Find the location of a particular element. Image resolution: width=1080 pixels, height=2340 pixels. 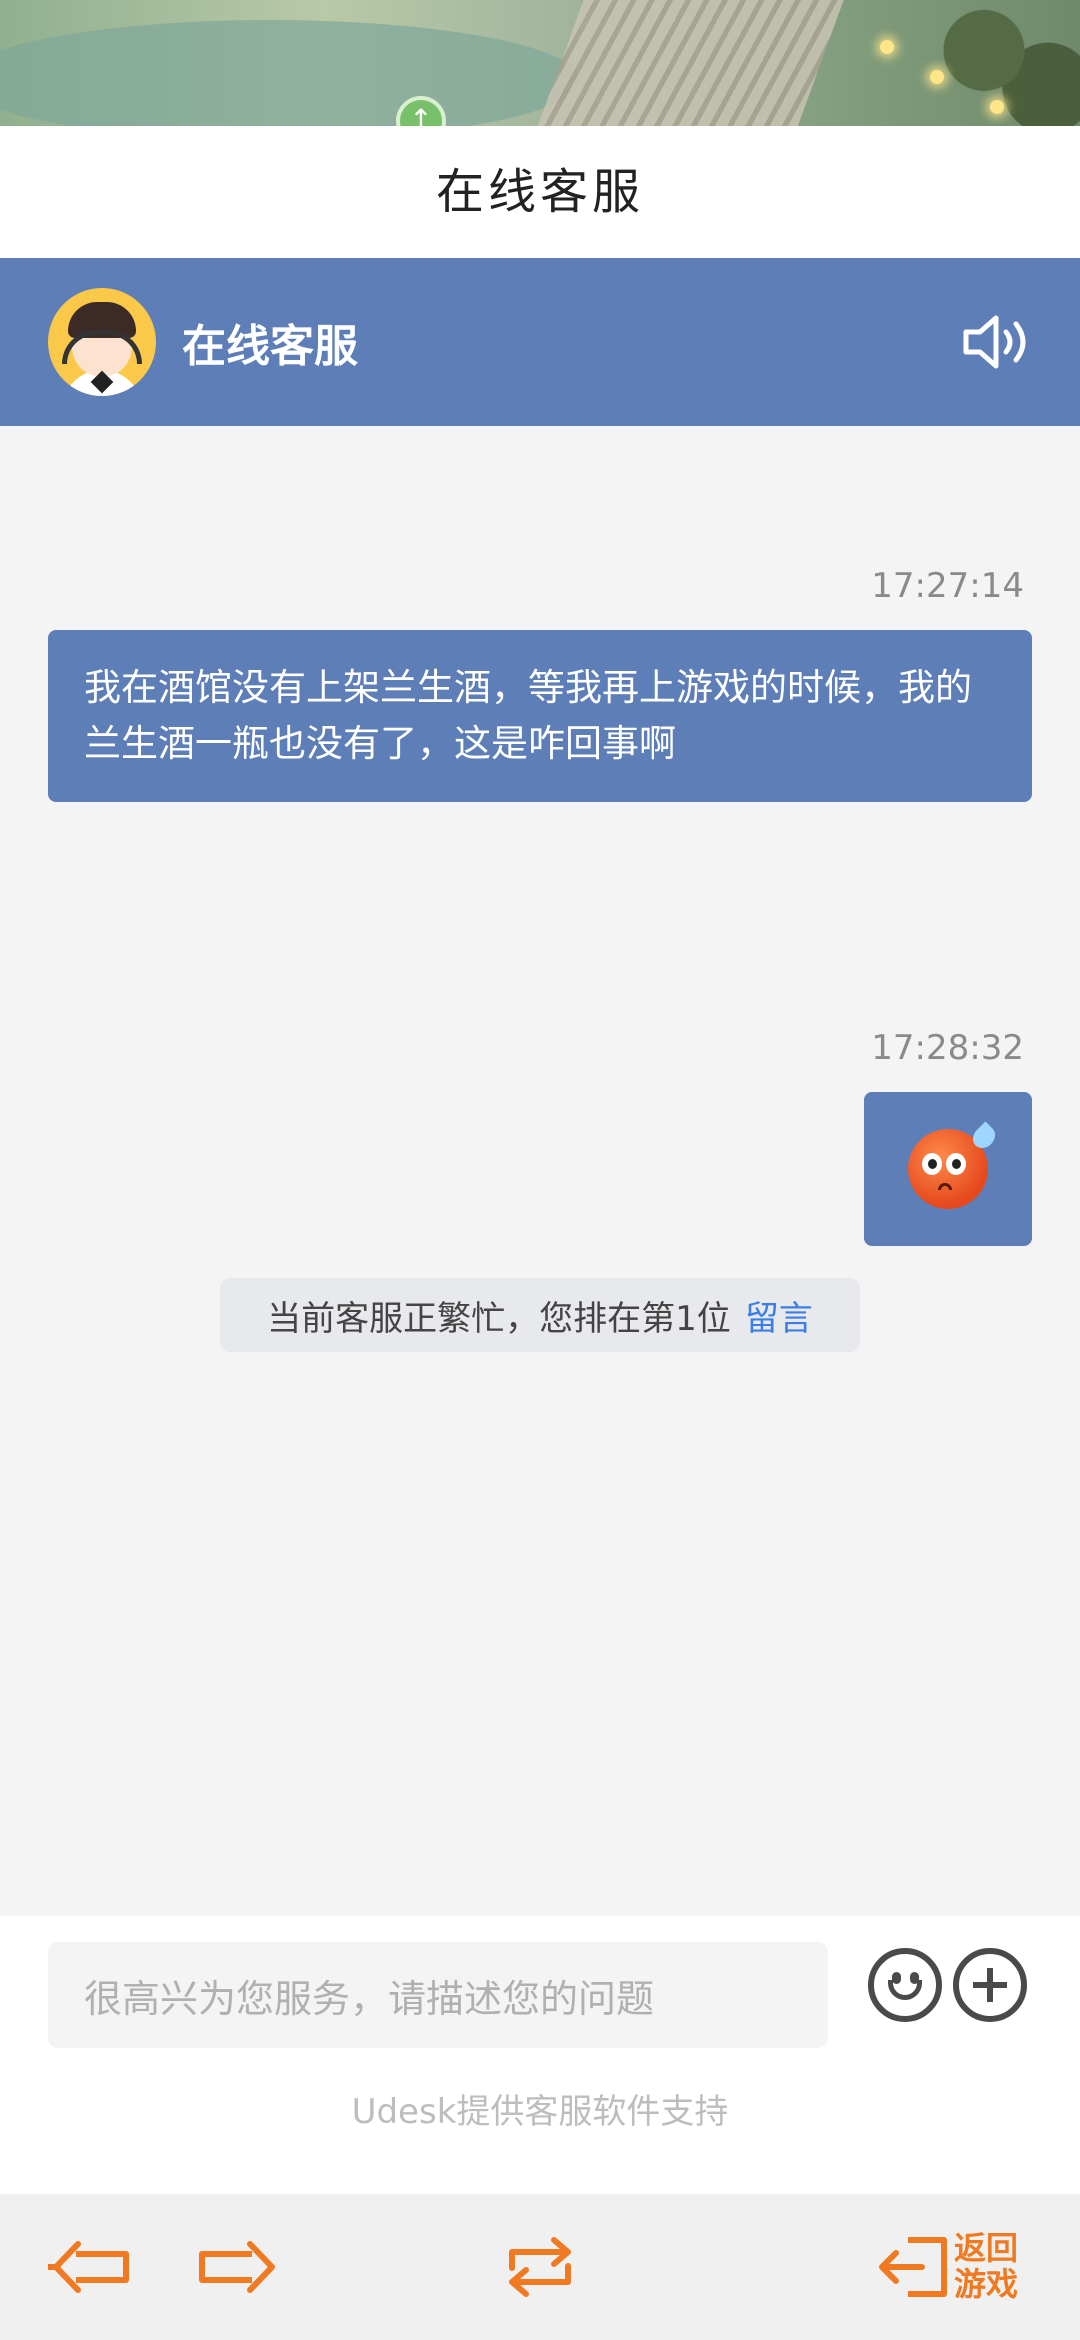

input-area: 很高兴为您服务，请描述您的问题 Udesk提供客服软件支持 is located at coordinates (540, 2055).